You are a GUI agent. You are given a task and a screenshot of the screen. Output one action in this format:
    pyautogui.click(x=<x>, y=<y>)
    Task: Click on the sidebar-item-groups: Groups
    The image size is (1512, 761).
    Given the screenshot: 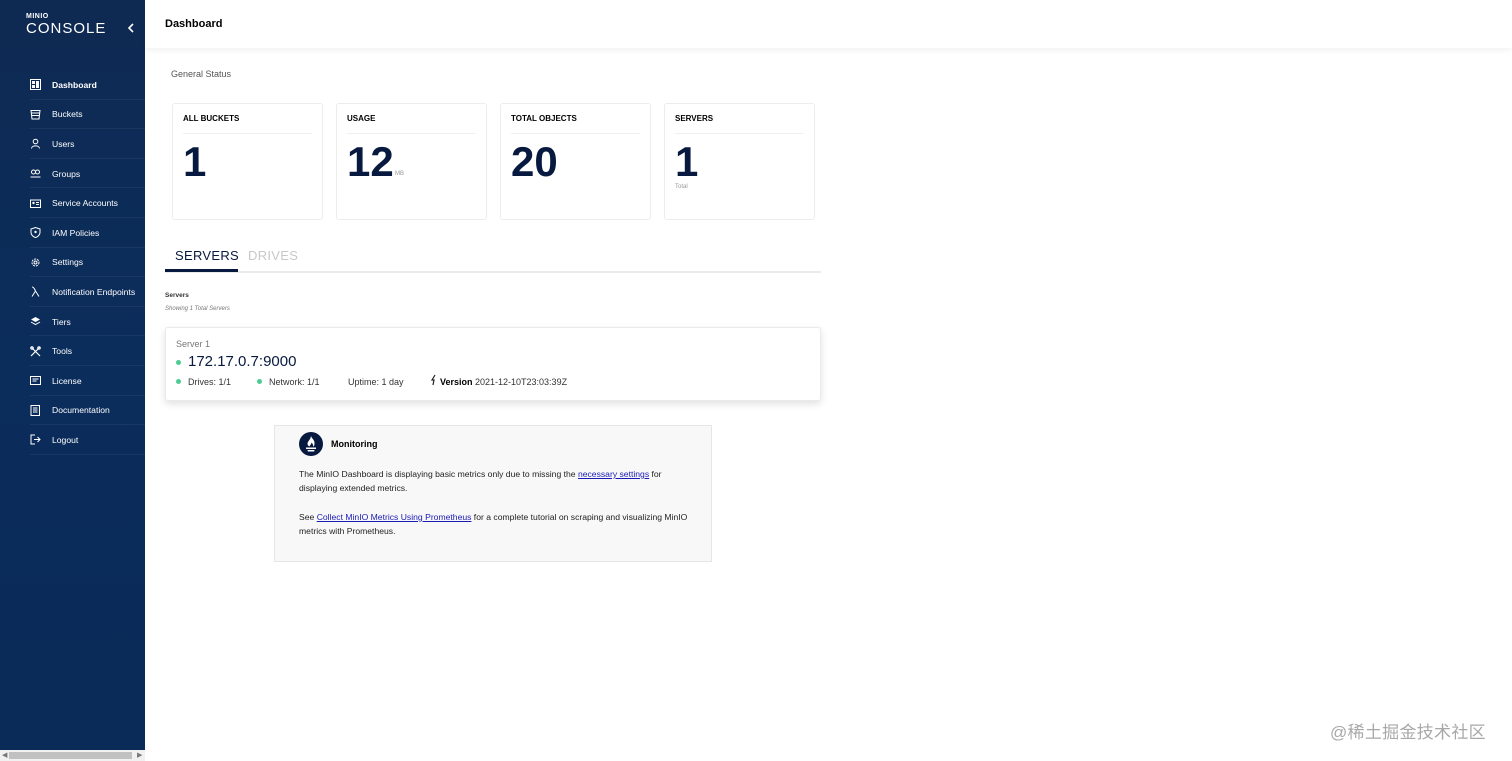 What is the action you would take?
    pyautogui.click(x=72, y=174)
    